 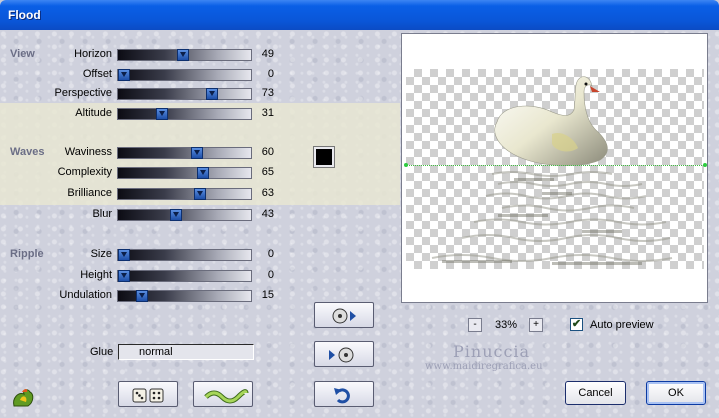 What do you see at coordinates (406, 165) in the screenshot?
I see `horizon-marker-left` at bounding box center [406, 165].